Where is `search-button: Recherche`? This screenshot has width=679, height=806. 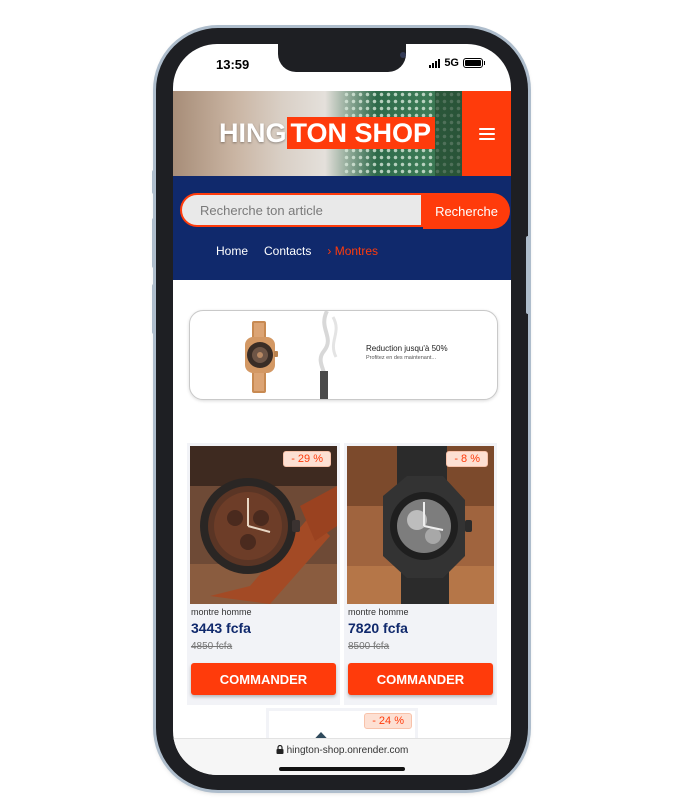 search-button: Recherche is located at coordinates (466, 211).